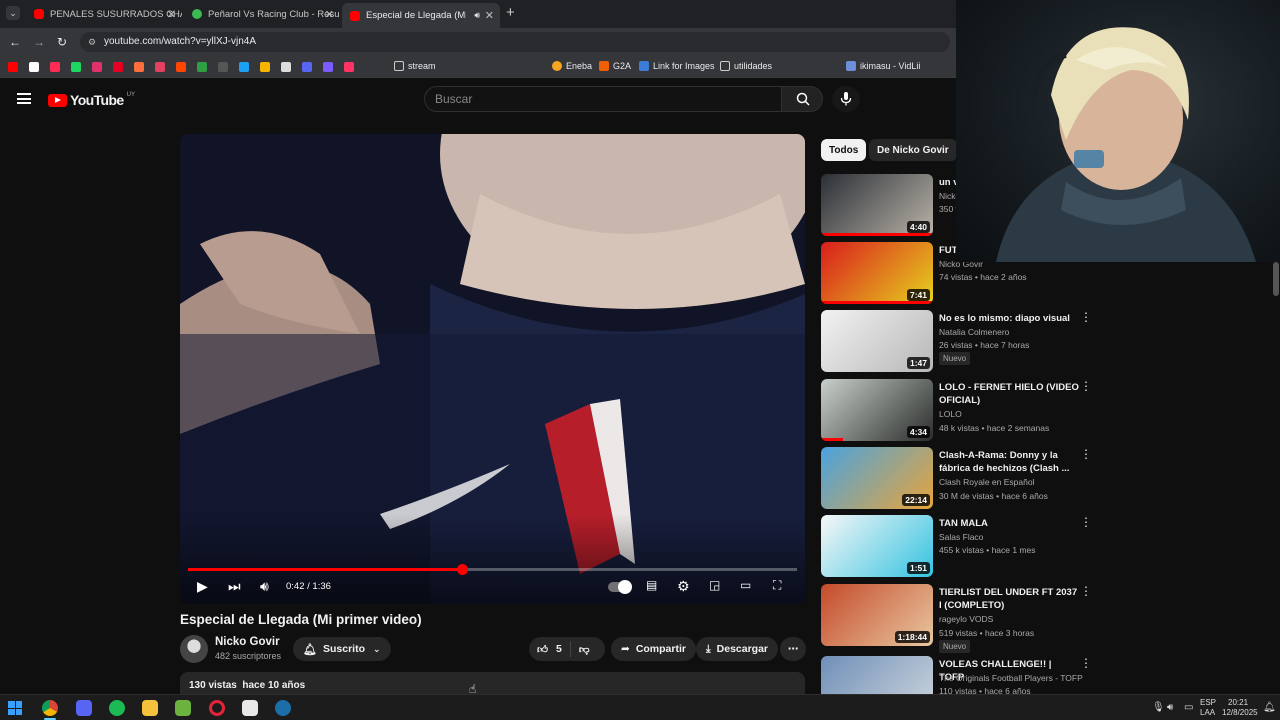  What do you see at coordinates (846, 99) in the screenshot?
I see `voice-search-button` at bounding box center [846, 99].